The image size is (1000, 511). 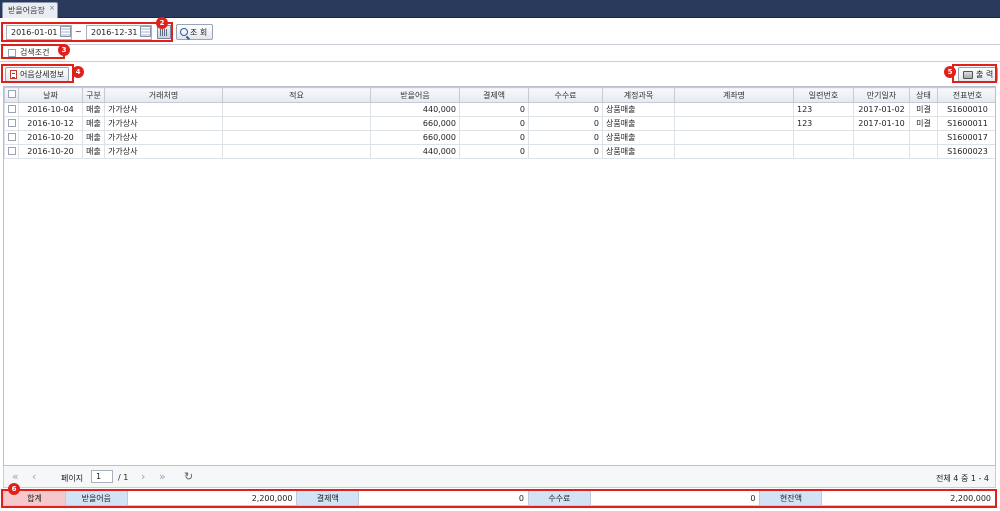 What do you see at coordinates (500, 32) in the screenshot?
I see `filter-row: 2016-01-01 ~ 2016-12-31 조 회` at bounding box center [500, 32].